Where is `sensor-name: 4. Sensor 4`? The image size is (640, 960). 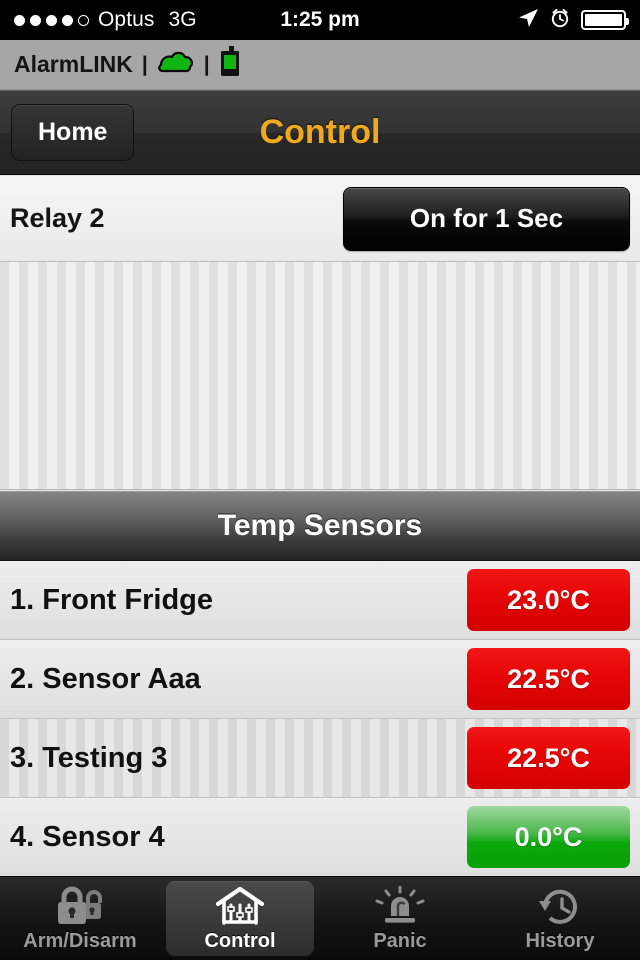
sensor-name: 4. Sensor 4 is located at coordinates (87, 836).